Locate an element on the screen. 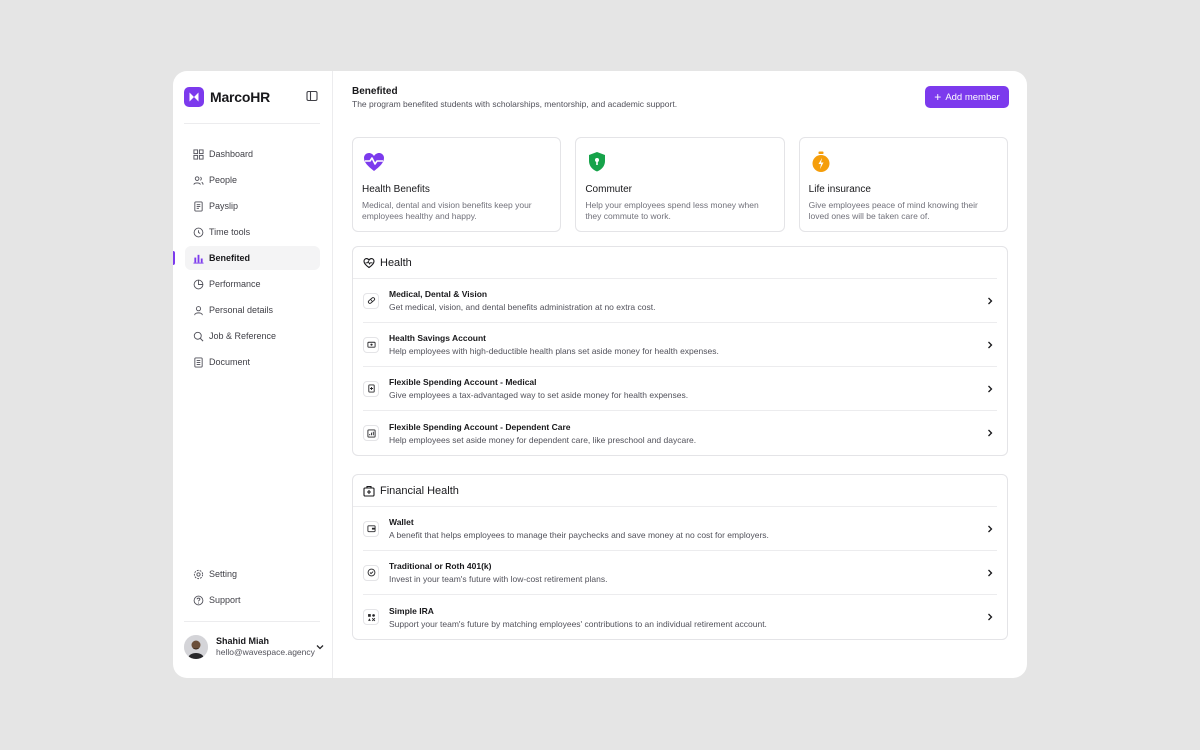 Image resolution: width=1200 pixels, height=750 pixels. wallet-card-icon is located at coordinates (371, 344).